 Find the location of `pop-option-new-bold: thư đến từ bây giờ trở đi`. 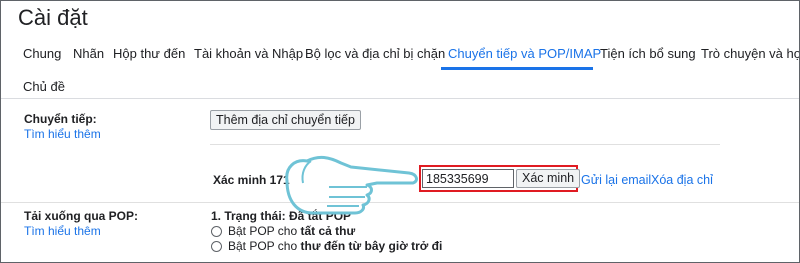

pop-option-new-bold: thư đến từ bây giờ trở đi is located at coordinates (371, 246).